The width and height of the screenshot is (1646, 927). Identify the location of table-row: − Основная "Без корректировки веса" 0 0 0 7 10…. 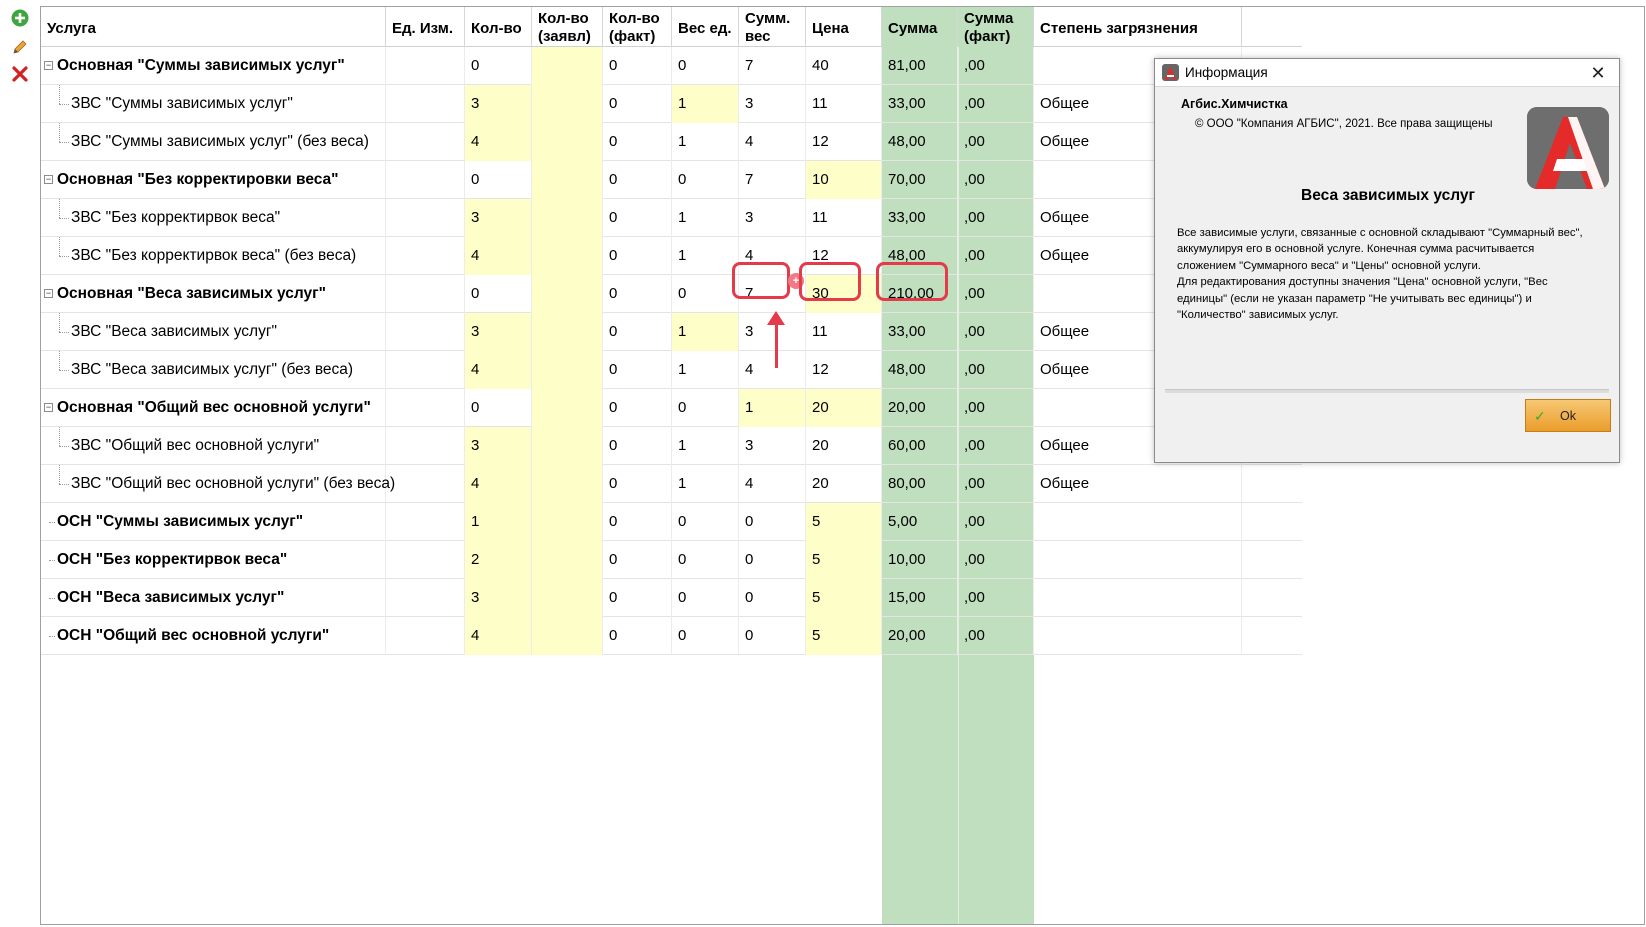
(671, 180).